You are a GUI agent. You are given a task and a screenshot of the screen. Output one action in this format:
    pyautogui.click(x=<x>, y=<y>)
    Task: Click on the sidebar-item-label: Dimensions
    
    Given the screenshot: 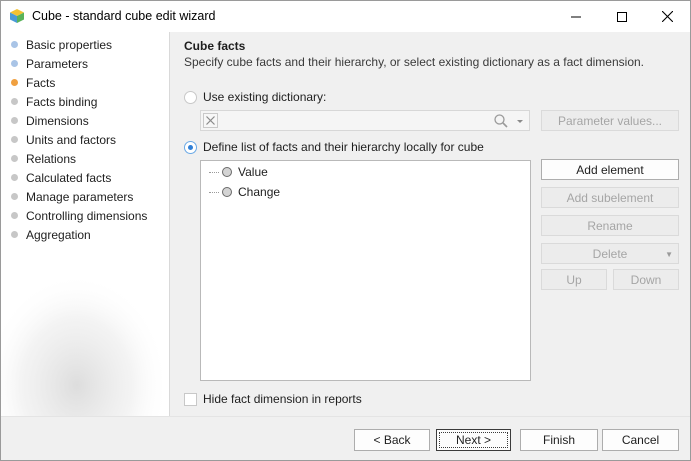 What is the action you would take?
    pyautogui.click(x=57, y=120)
    